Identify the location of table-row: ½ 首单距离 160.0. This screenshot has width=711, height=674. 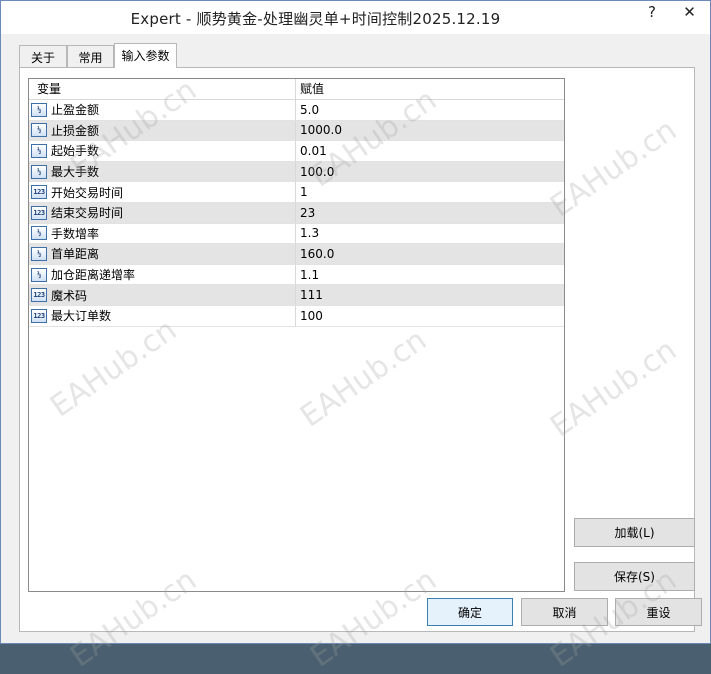
(296, 254).